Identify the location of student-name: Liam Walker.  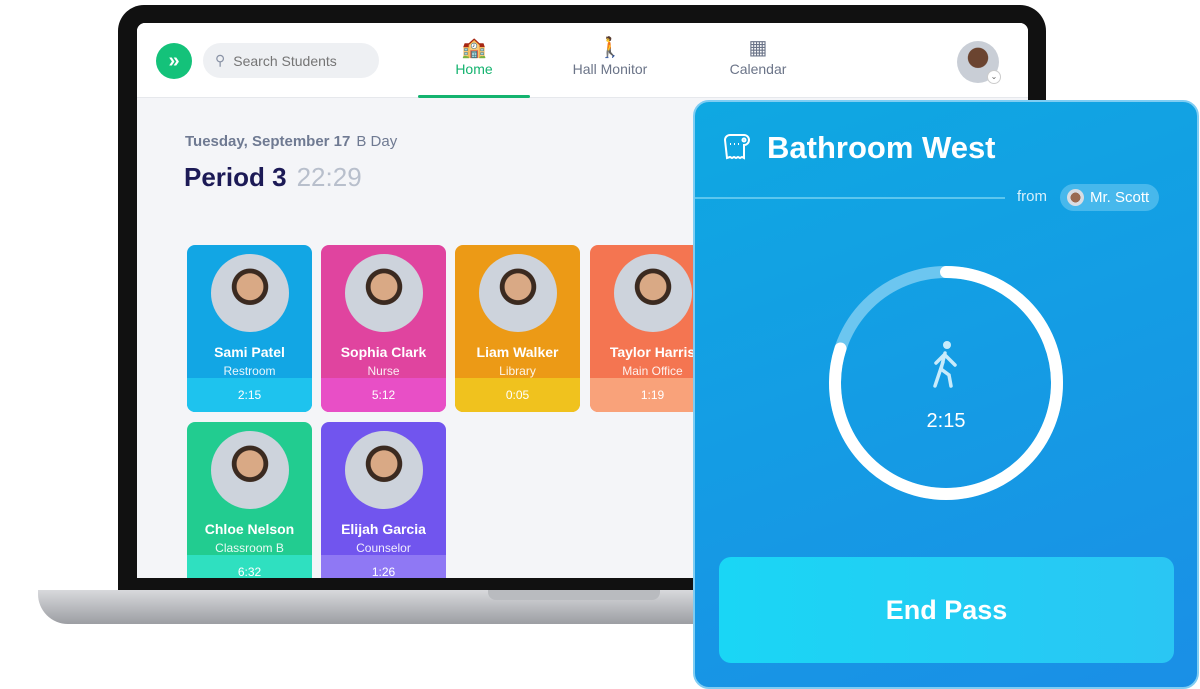
(517, 352).